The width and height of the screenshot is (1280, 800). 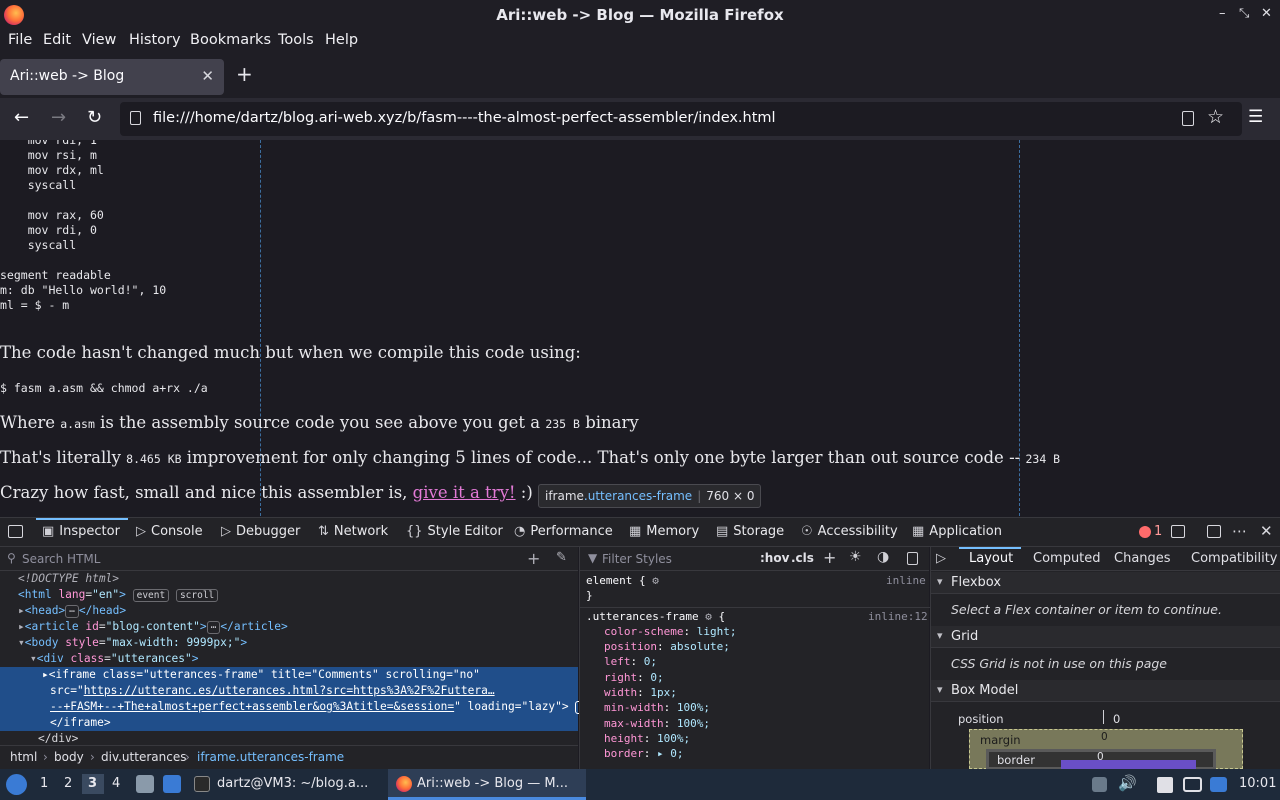 I want to click on reader-view-icon, so click(x=1188, y=118).